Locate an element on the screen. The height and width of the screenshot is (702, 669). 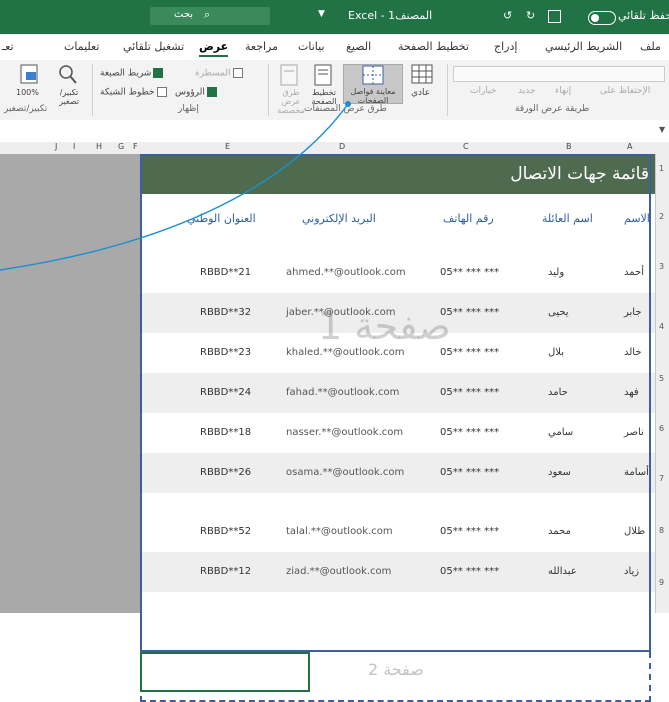
sheet-view-exit: إنهاء is located at coordinates (563, 91).